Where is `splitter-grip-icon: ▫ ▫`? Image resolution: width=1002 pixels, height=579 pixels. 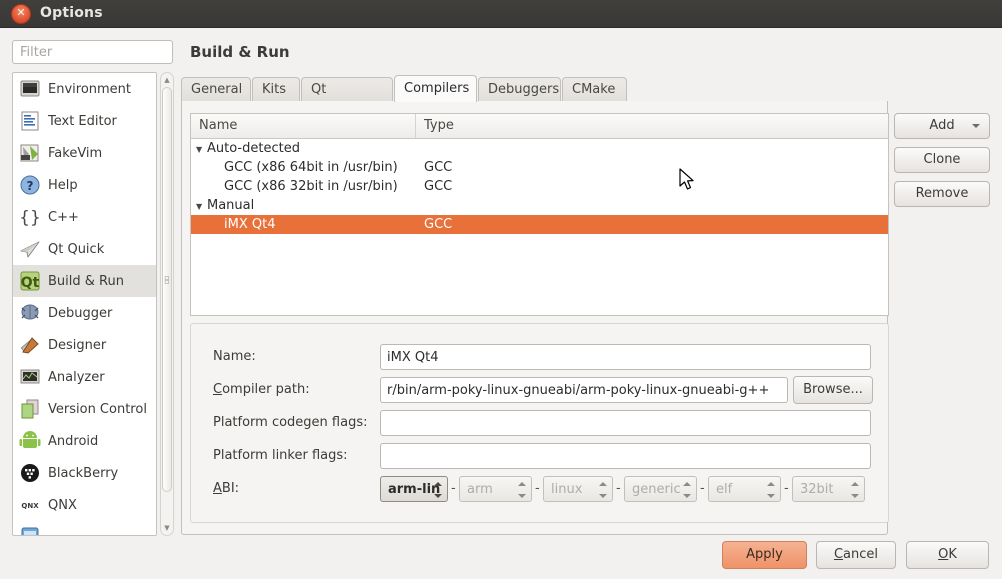
splitter-grip-icon: ▫ ▫ is located at coordinates (167, 282).